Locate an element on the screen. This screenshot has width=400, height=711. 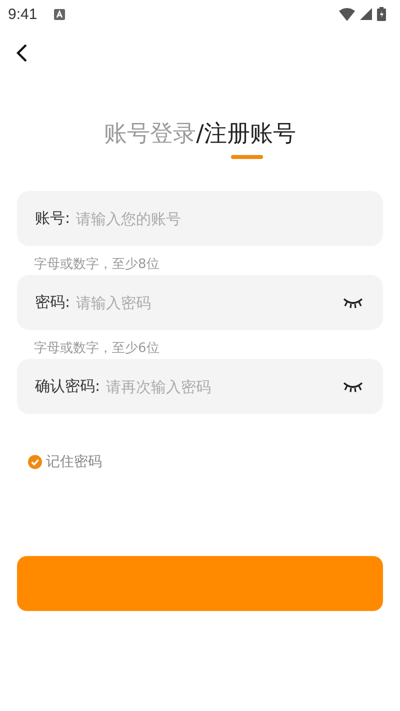
back-icon is located at coordinates (22, 53).